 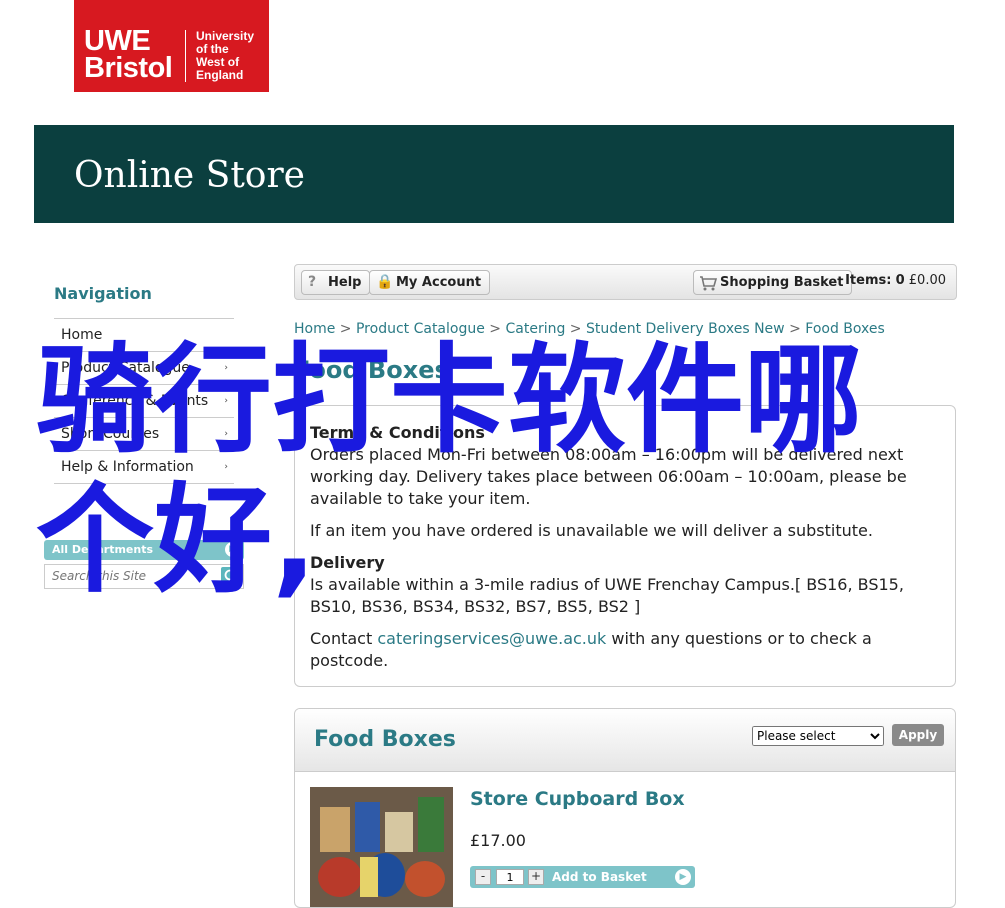 What do you see at coordinates (103, 549) in the screenshot?
I see `departments-label: All Departments` at bounding box center [103, 549].